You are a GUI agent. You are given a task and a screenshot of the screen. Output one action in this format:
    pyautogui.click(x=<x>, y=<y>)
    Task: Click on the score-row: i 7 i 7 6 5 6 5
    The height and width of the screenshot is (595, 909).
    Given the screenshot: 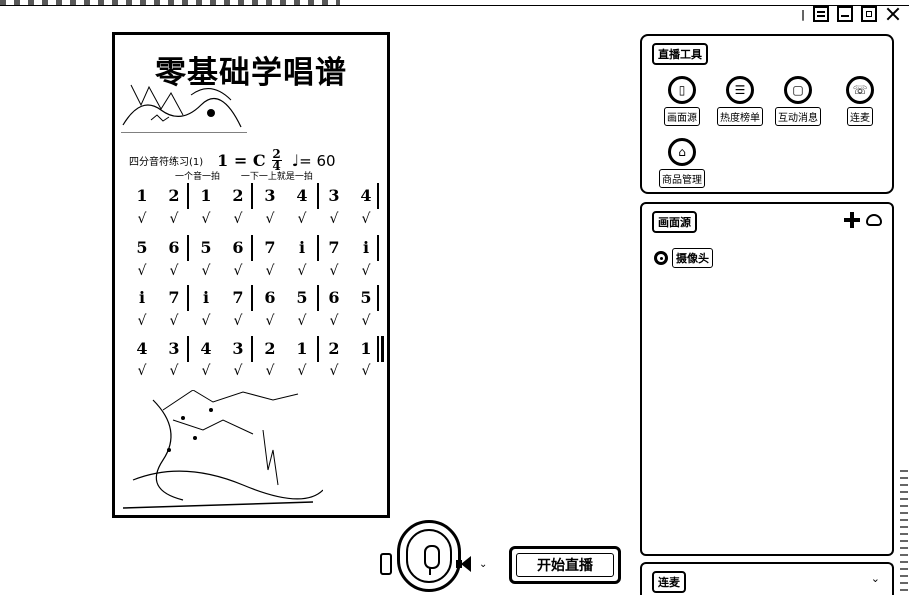 What is the action you would take?
    pyautogui.click(x=255, y=298)
    